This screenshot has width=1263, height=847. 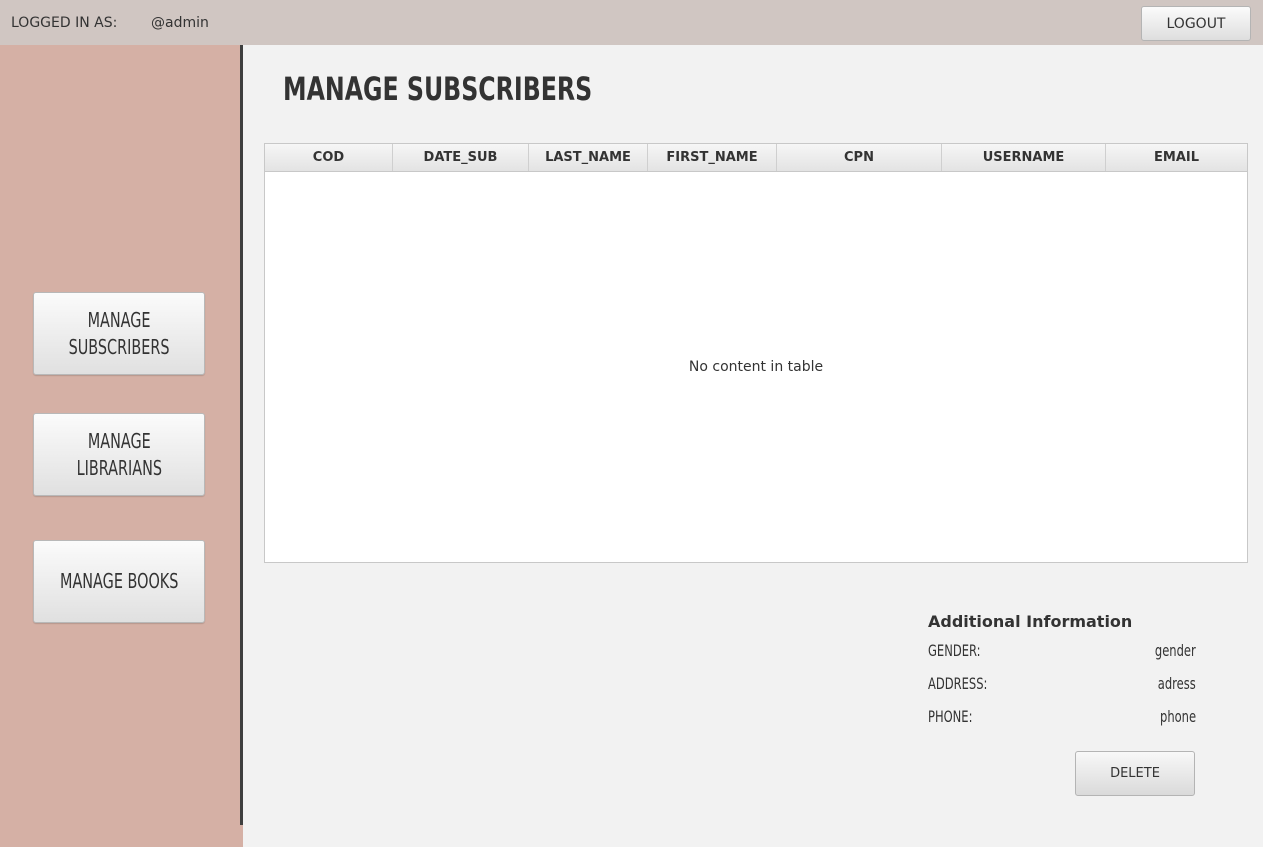 What do you see at coordinates (1176, 157) in the screenshot?
I see `column-header-email: EMAIL` at bounding box center [1176, 157].